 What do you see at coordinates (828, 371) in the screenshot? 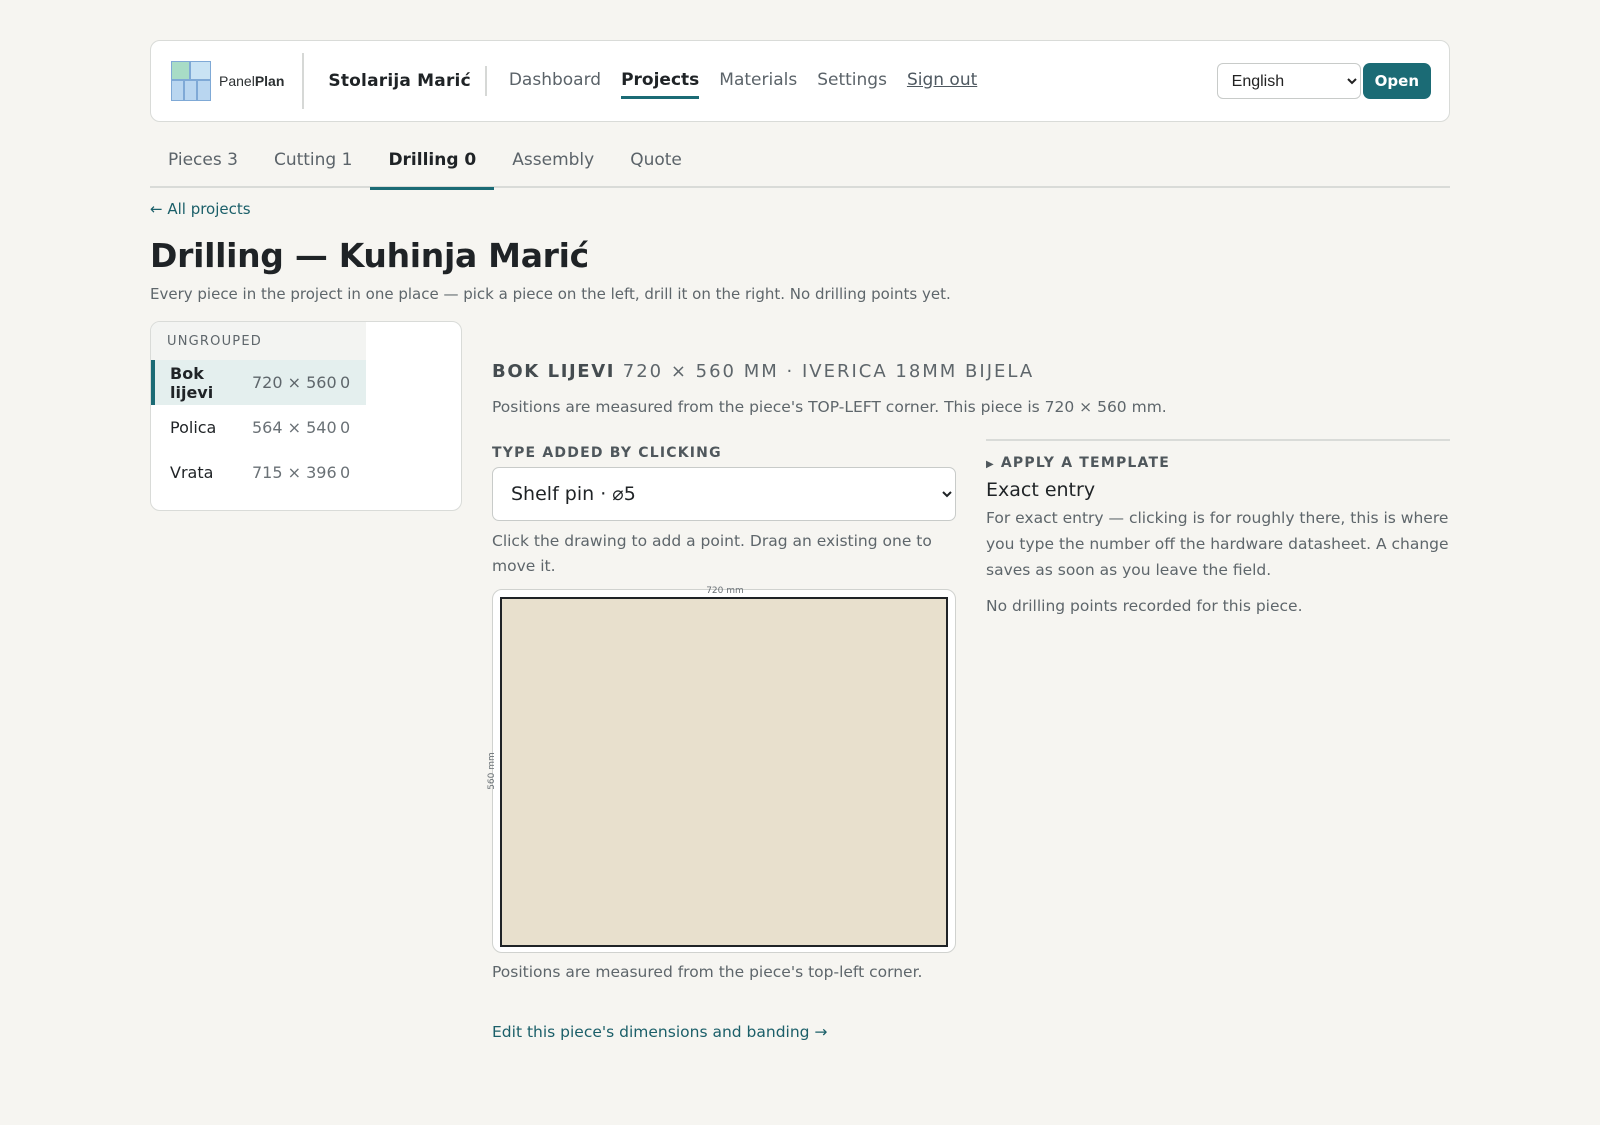
I see `piece-heading-meta: 720 × 560 MM · IVERICA 18MM BIJELA` at bounding box center [828, 371].